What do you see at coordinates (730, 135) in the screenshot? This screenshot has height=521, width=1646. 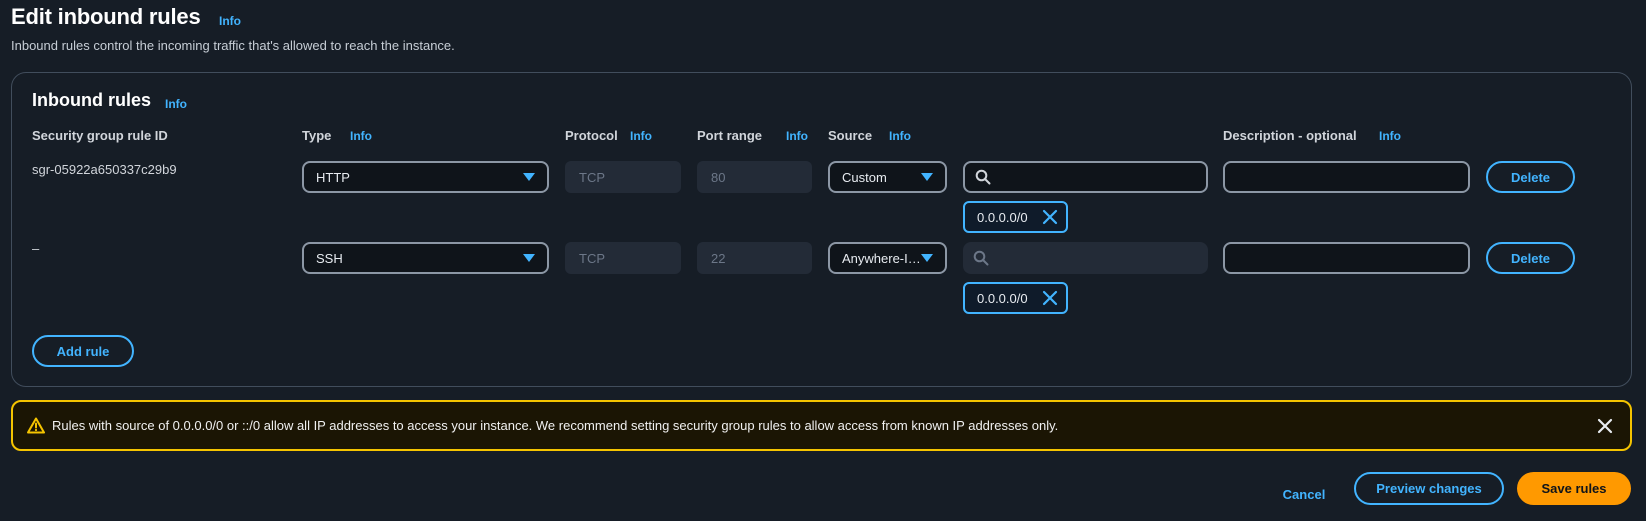 I see `column-header-port-range: Port range` at bounding box center [730, 135].